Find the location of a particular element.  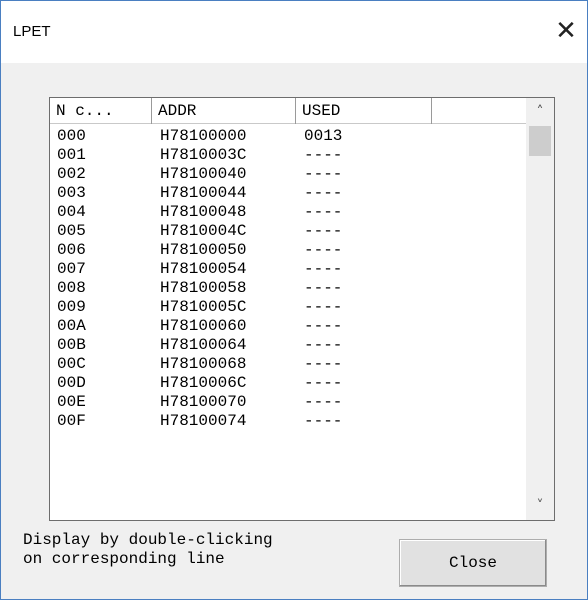

cell-n: 00E is located at coordinates (71, 402).